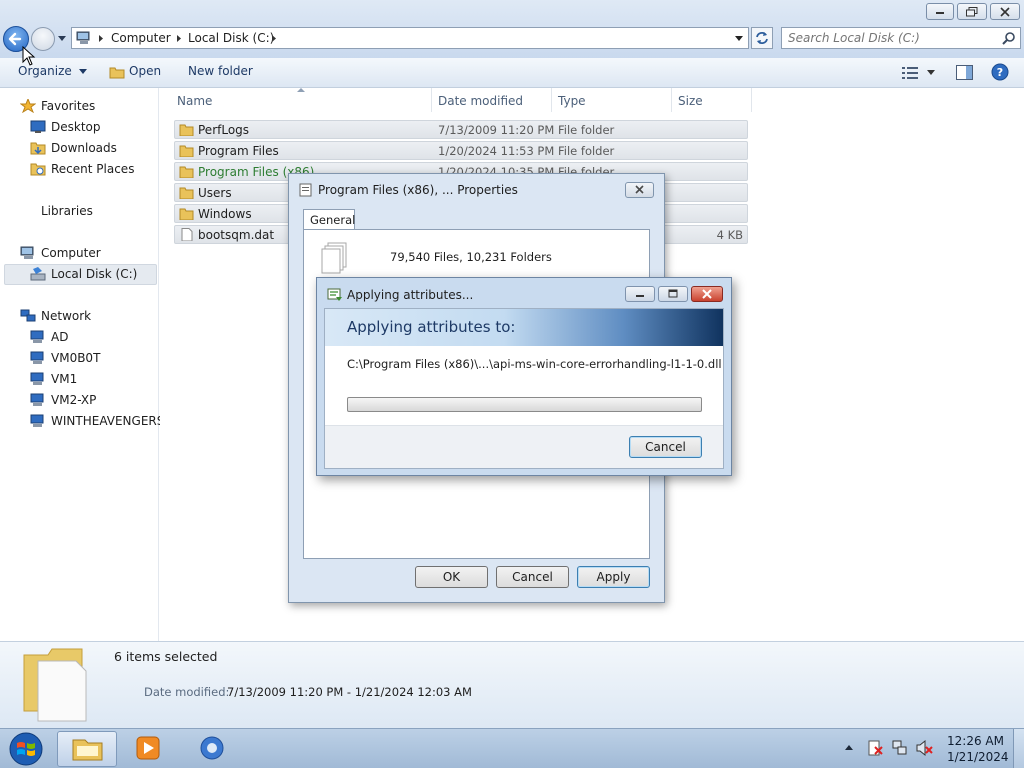 The width and height of the screenshot is (1024, 768). I want to click on file-row: PerfLogs 7/13/2009 11:20 PM File folder, so click(461, 129).